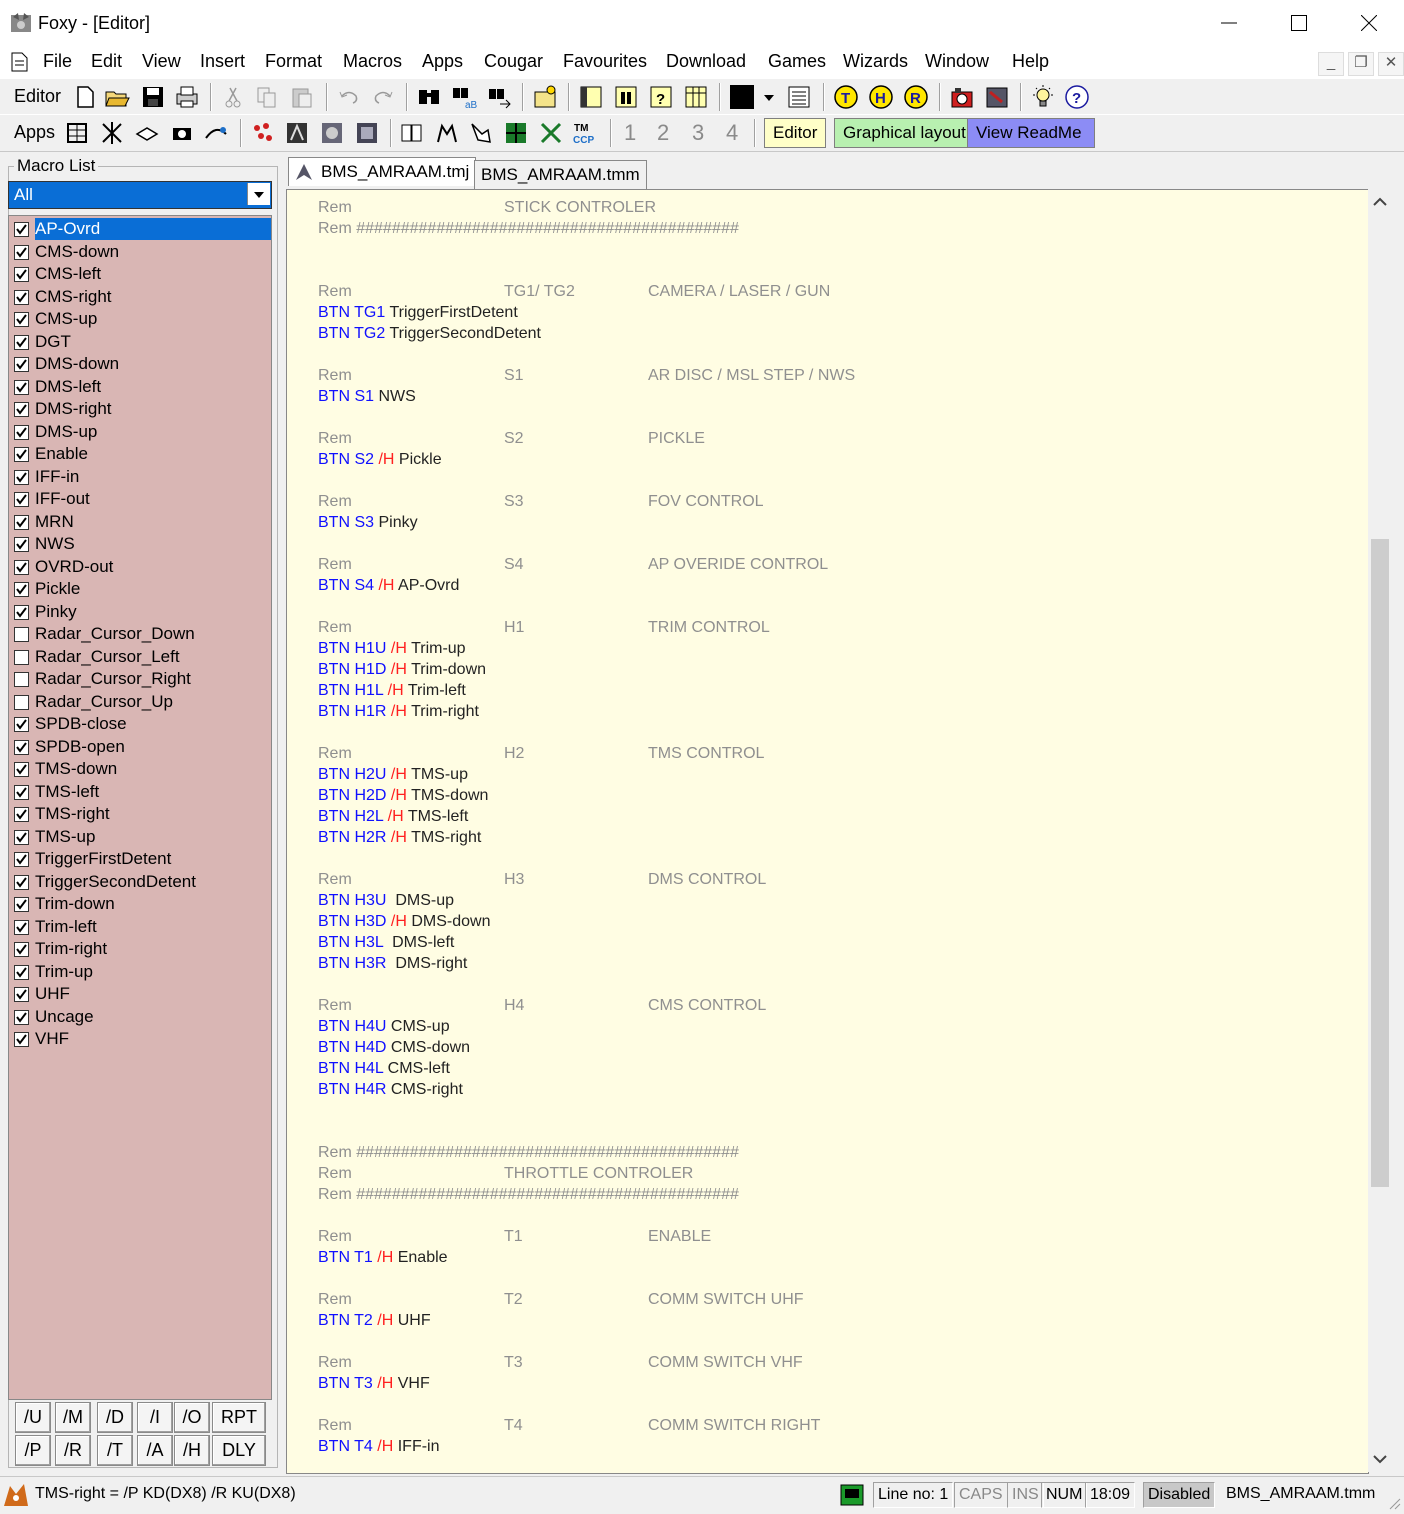  What do you see at coordinates (140, 792) in the screenshot?
I see `list-item: TMS-left` at bounding box center [140, 792].